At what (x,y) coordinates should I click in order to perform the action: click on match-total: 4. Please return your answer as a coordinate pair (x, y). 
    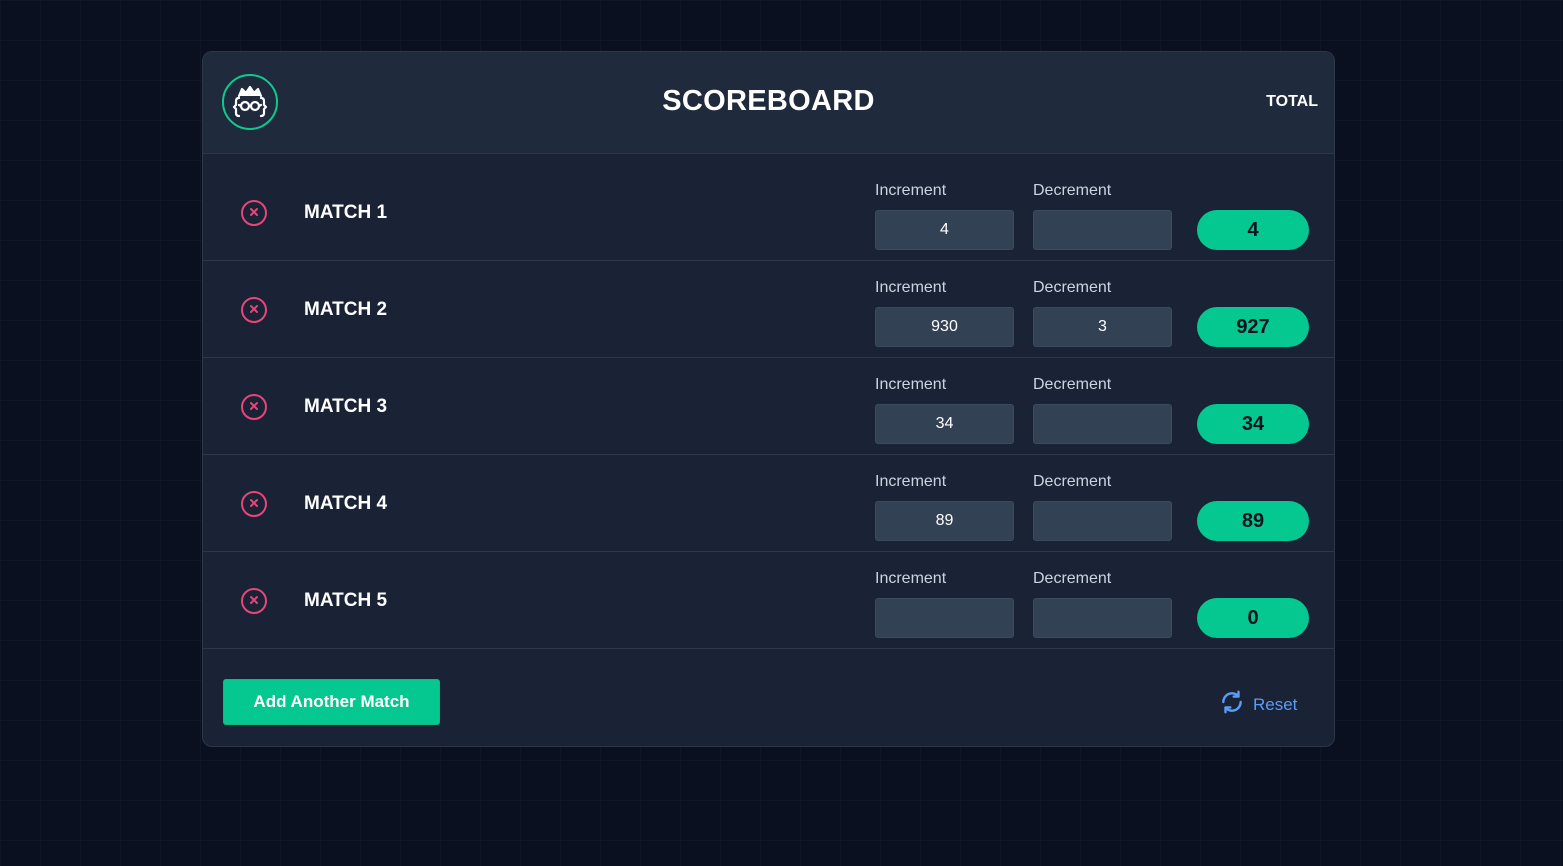
    Looking at the image, I should click on (1253, 230).